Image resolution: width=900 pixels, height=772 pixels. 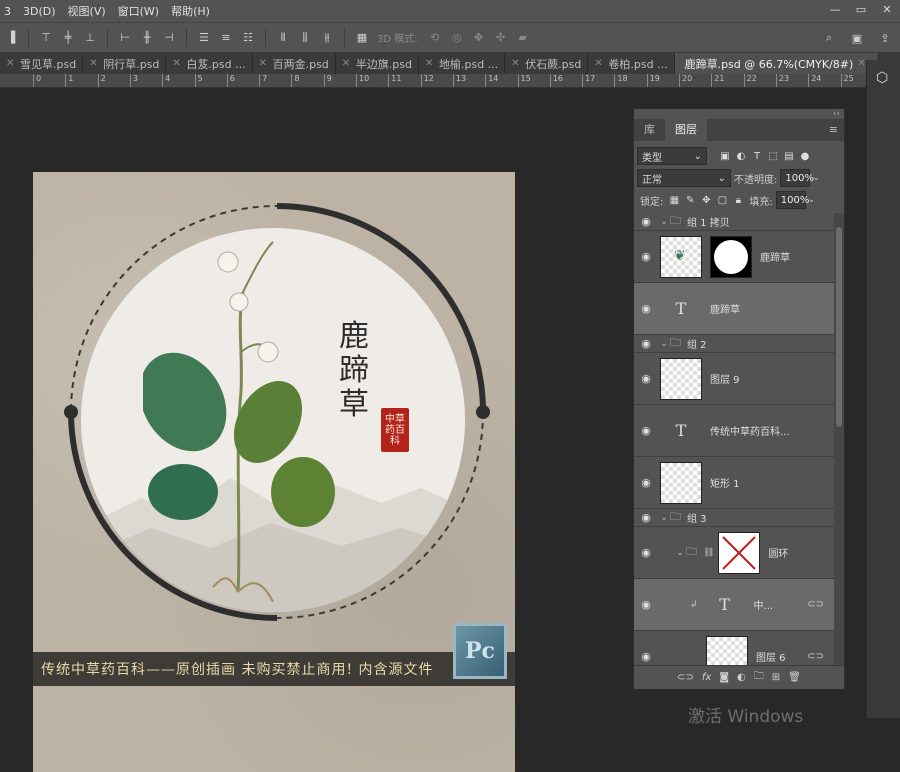 What do you see at coordinates (882, 78) in the screenshot?
I see `3d-cube-icon: ⬡` at bounding box center [882, 78].